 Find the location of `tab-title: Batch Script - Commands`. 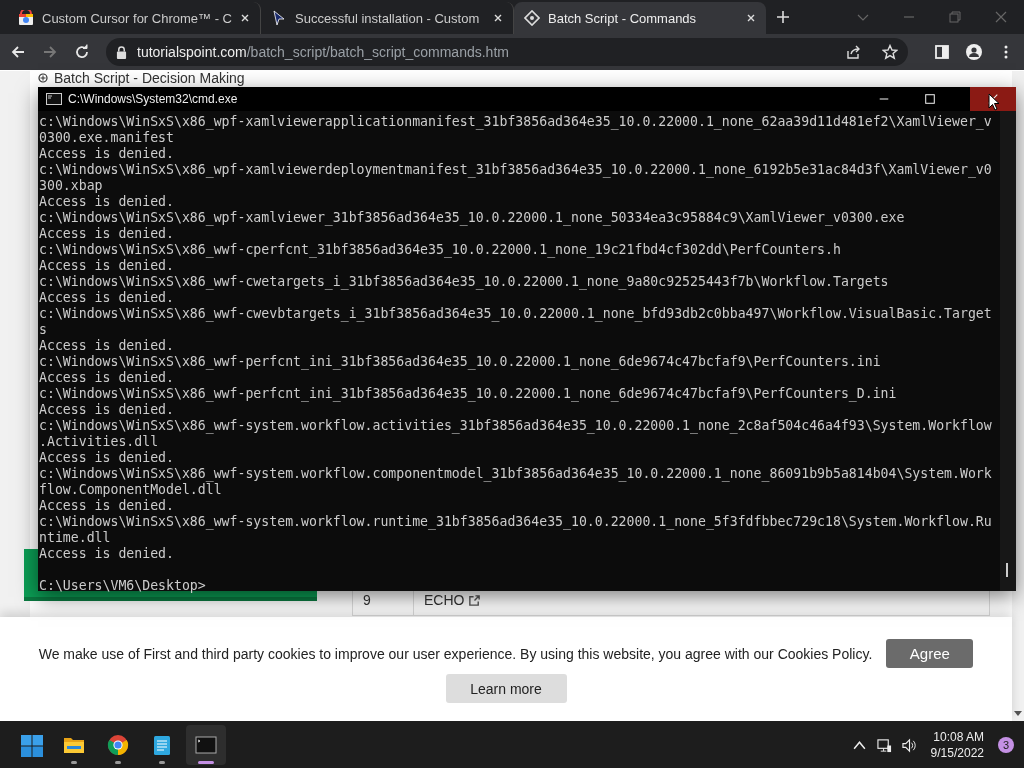

tab-title: Batch Script - Commands is located at coordinates (623, 18).